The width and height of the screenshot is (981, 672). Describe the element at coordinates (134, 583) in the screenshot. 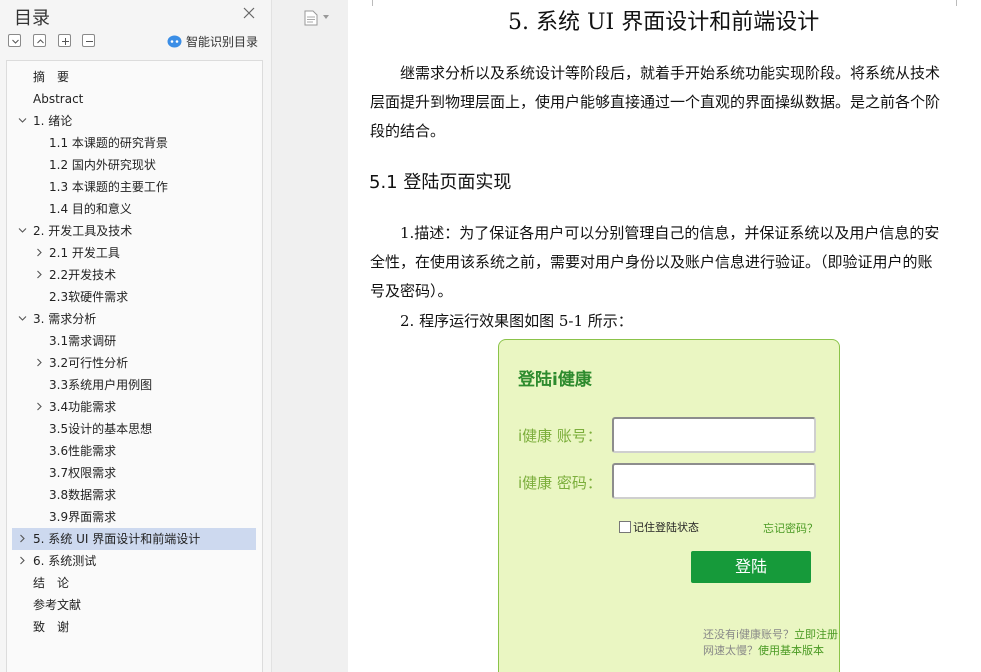

I see `toc-item: 结 论` at that location.